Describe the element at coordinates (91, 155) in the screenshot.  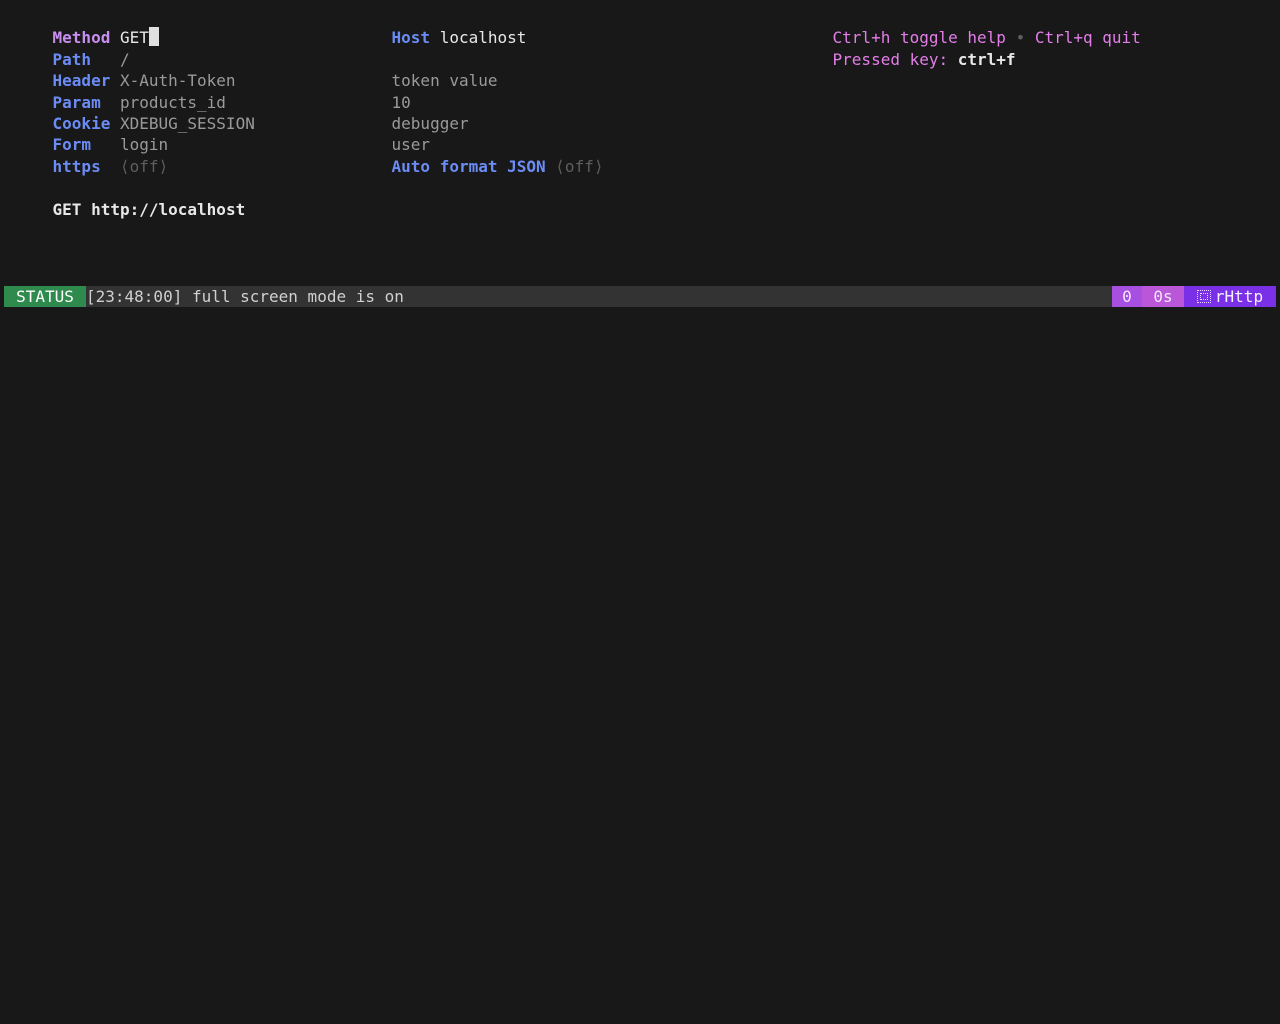
I see `https-toggle: https ⟨off⟩` at that location.